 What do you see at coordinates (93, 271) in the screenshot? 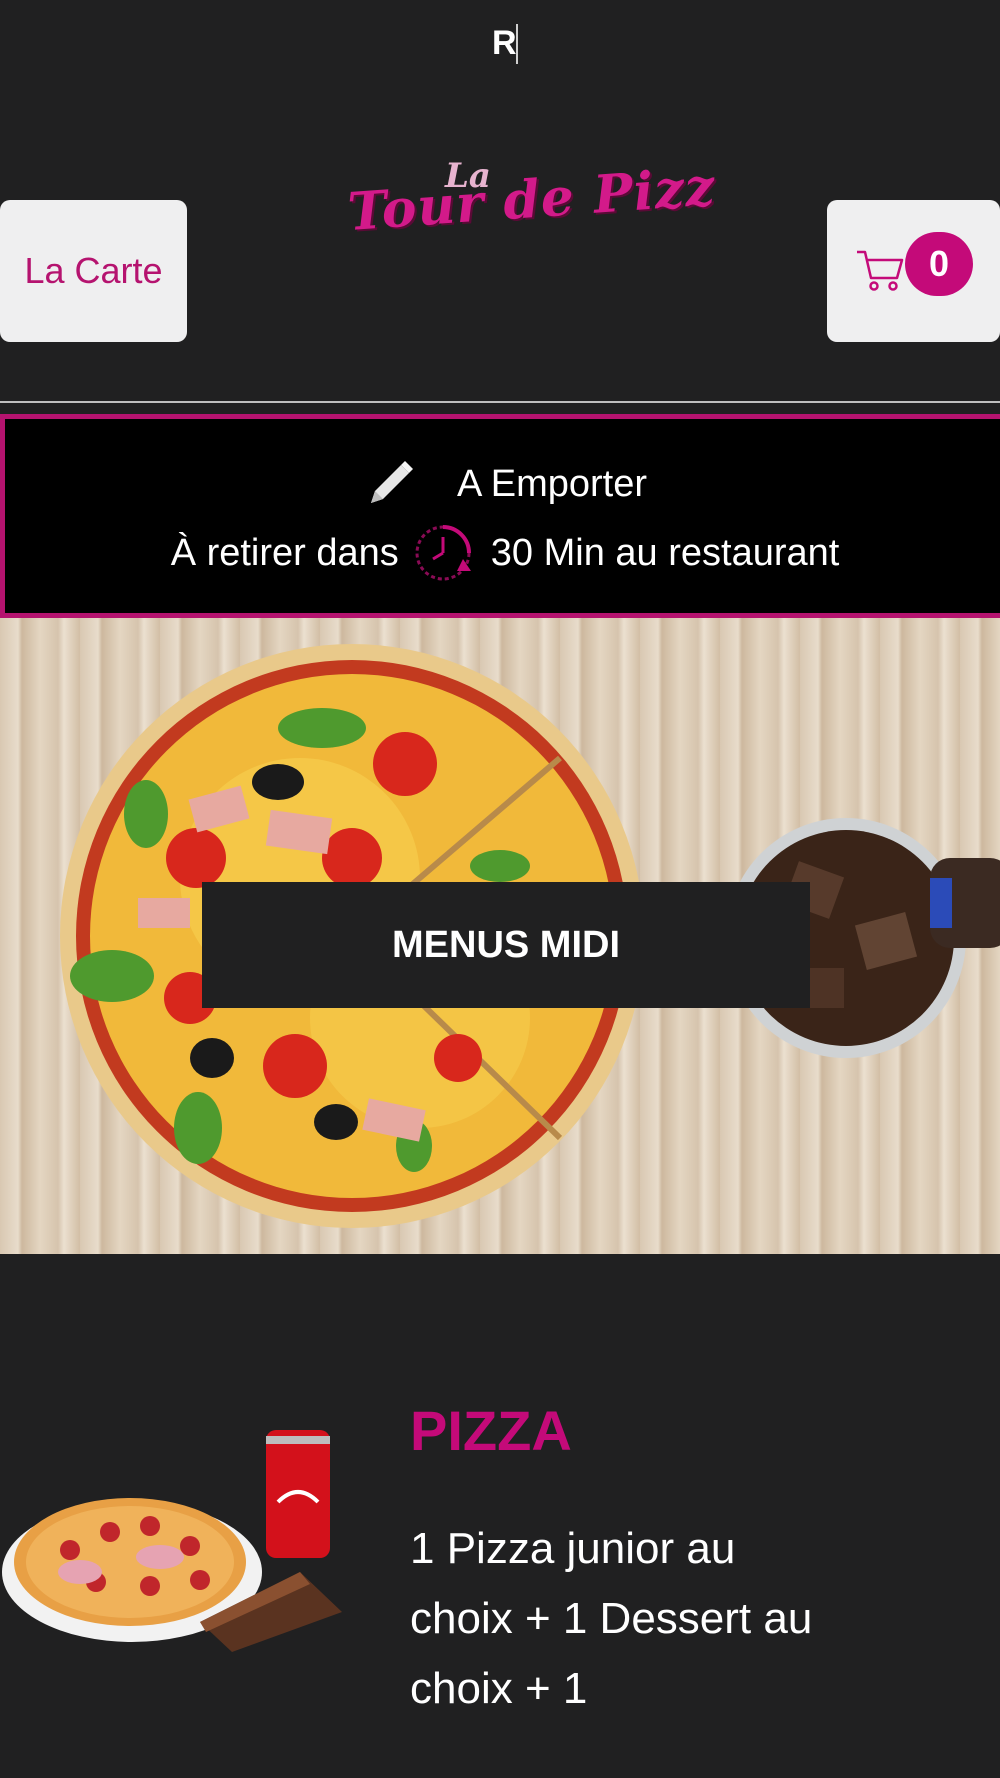
I see `la-carte-button: La Carte` at bounding box center [93, 271].